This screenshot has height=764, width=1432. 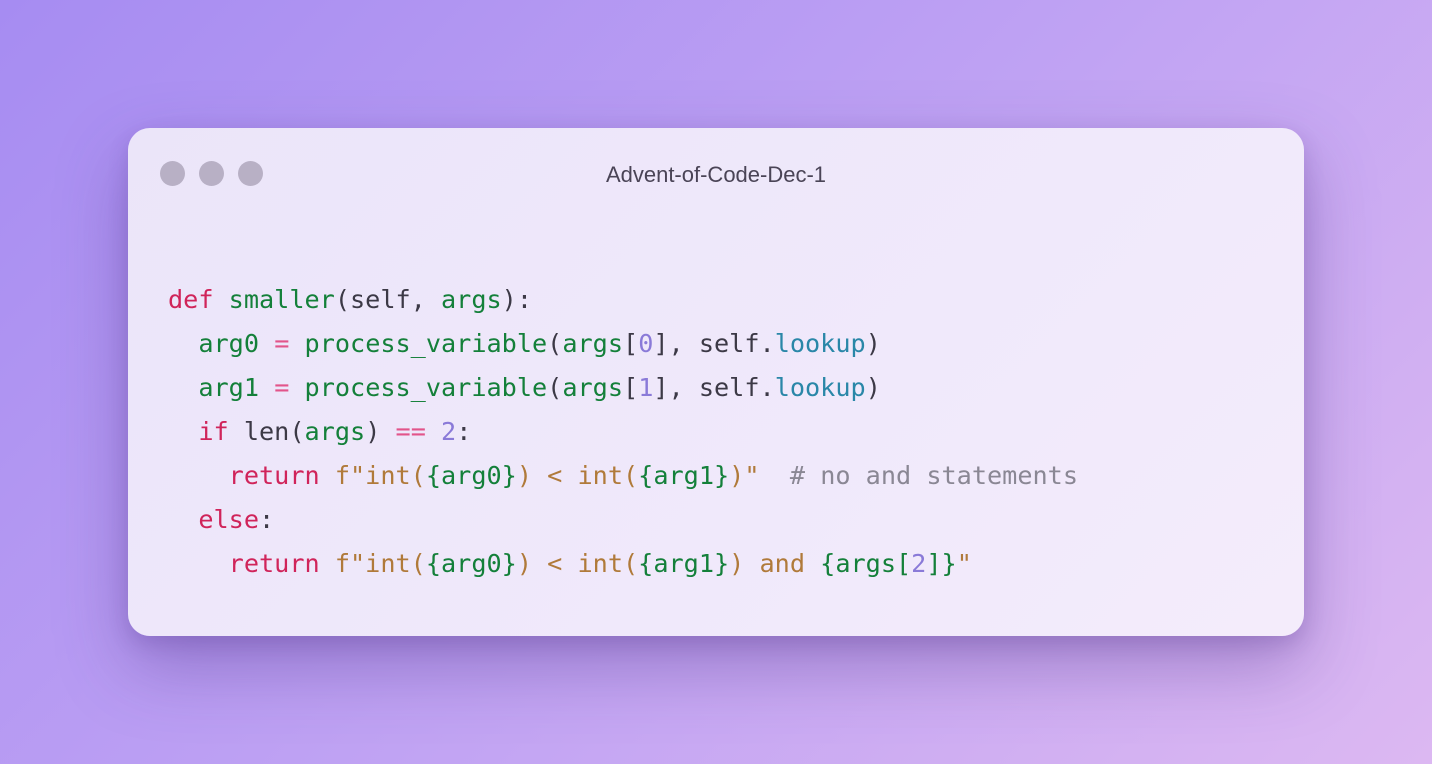 What do you see at coordinates (266, 431) in the screenshot?
I see `code-token: len(` at bounding box center [266, 431].